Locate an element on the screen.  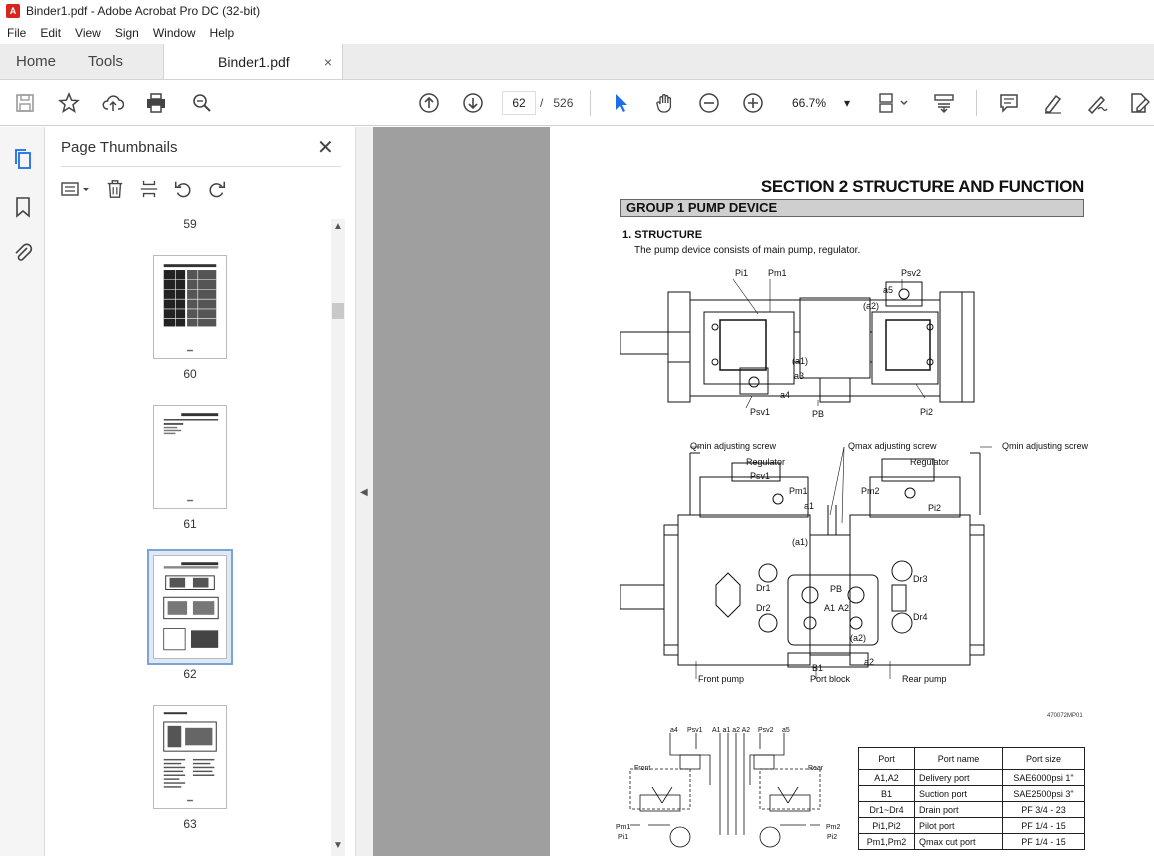
label-dr1: Dr1 is located at coordinates (763, 588).